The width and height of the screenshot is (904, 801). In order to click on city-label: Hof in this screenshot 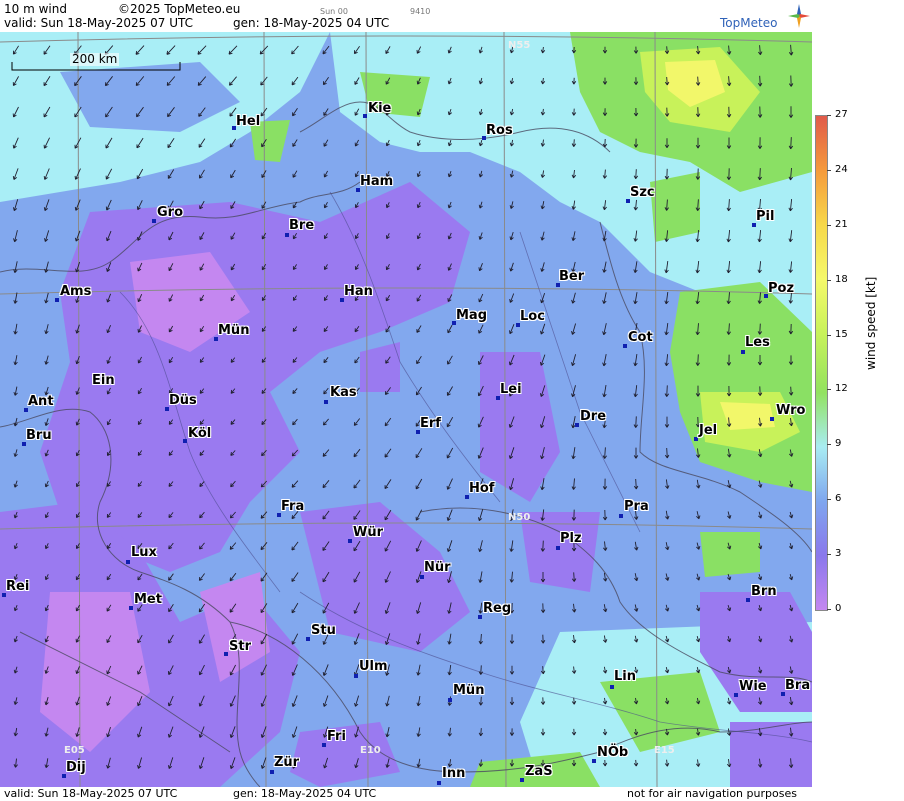, I will do `click(482, 488)`.